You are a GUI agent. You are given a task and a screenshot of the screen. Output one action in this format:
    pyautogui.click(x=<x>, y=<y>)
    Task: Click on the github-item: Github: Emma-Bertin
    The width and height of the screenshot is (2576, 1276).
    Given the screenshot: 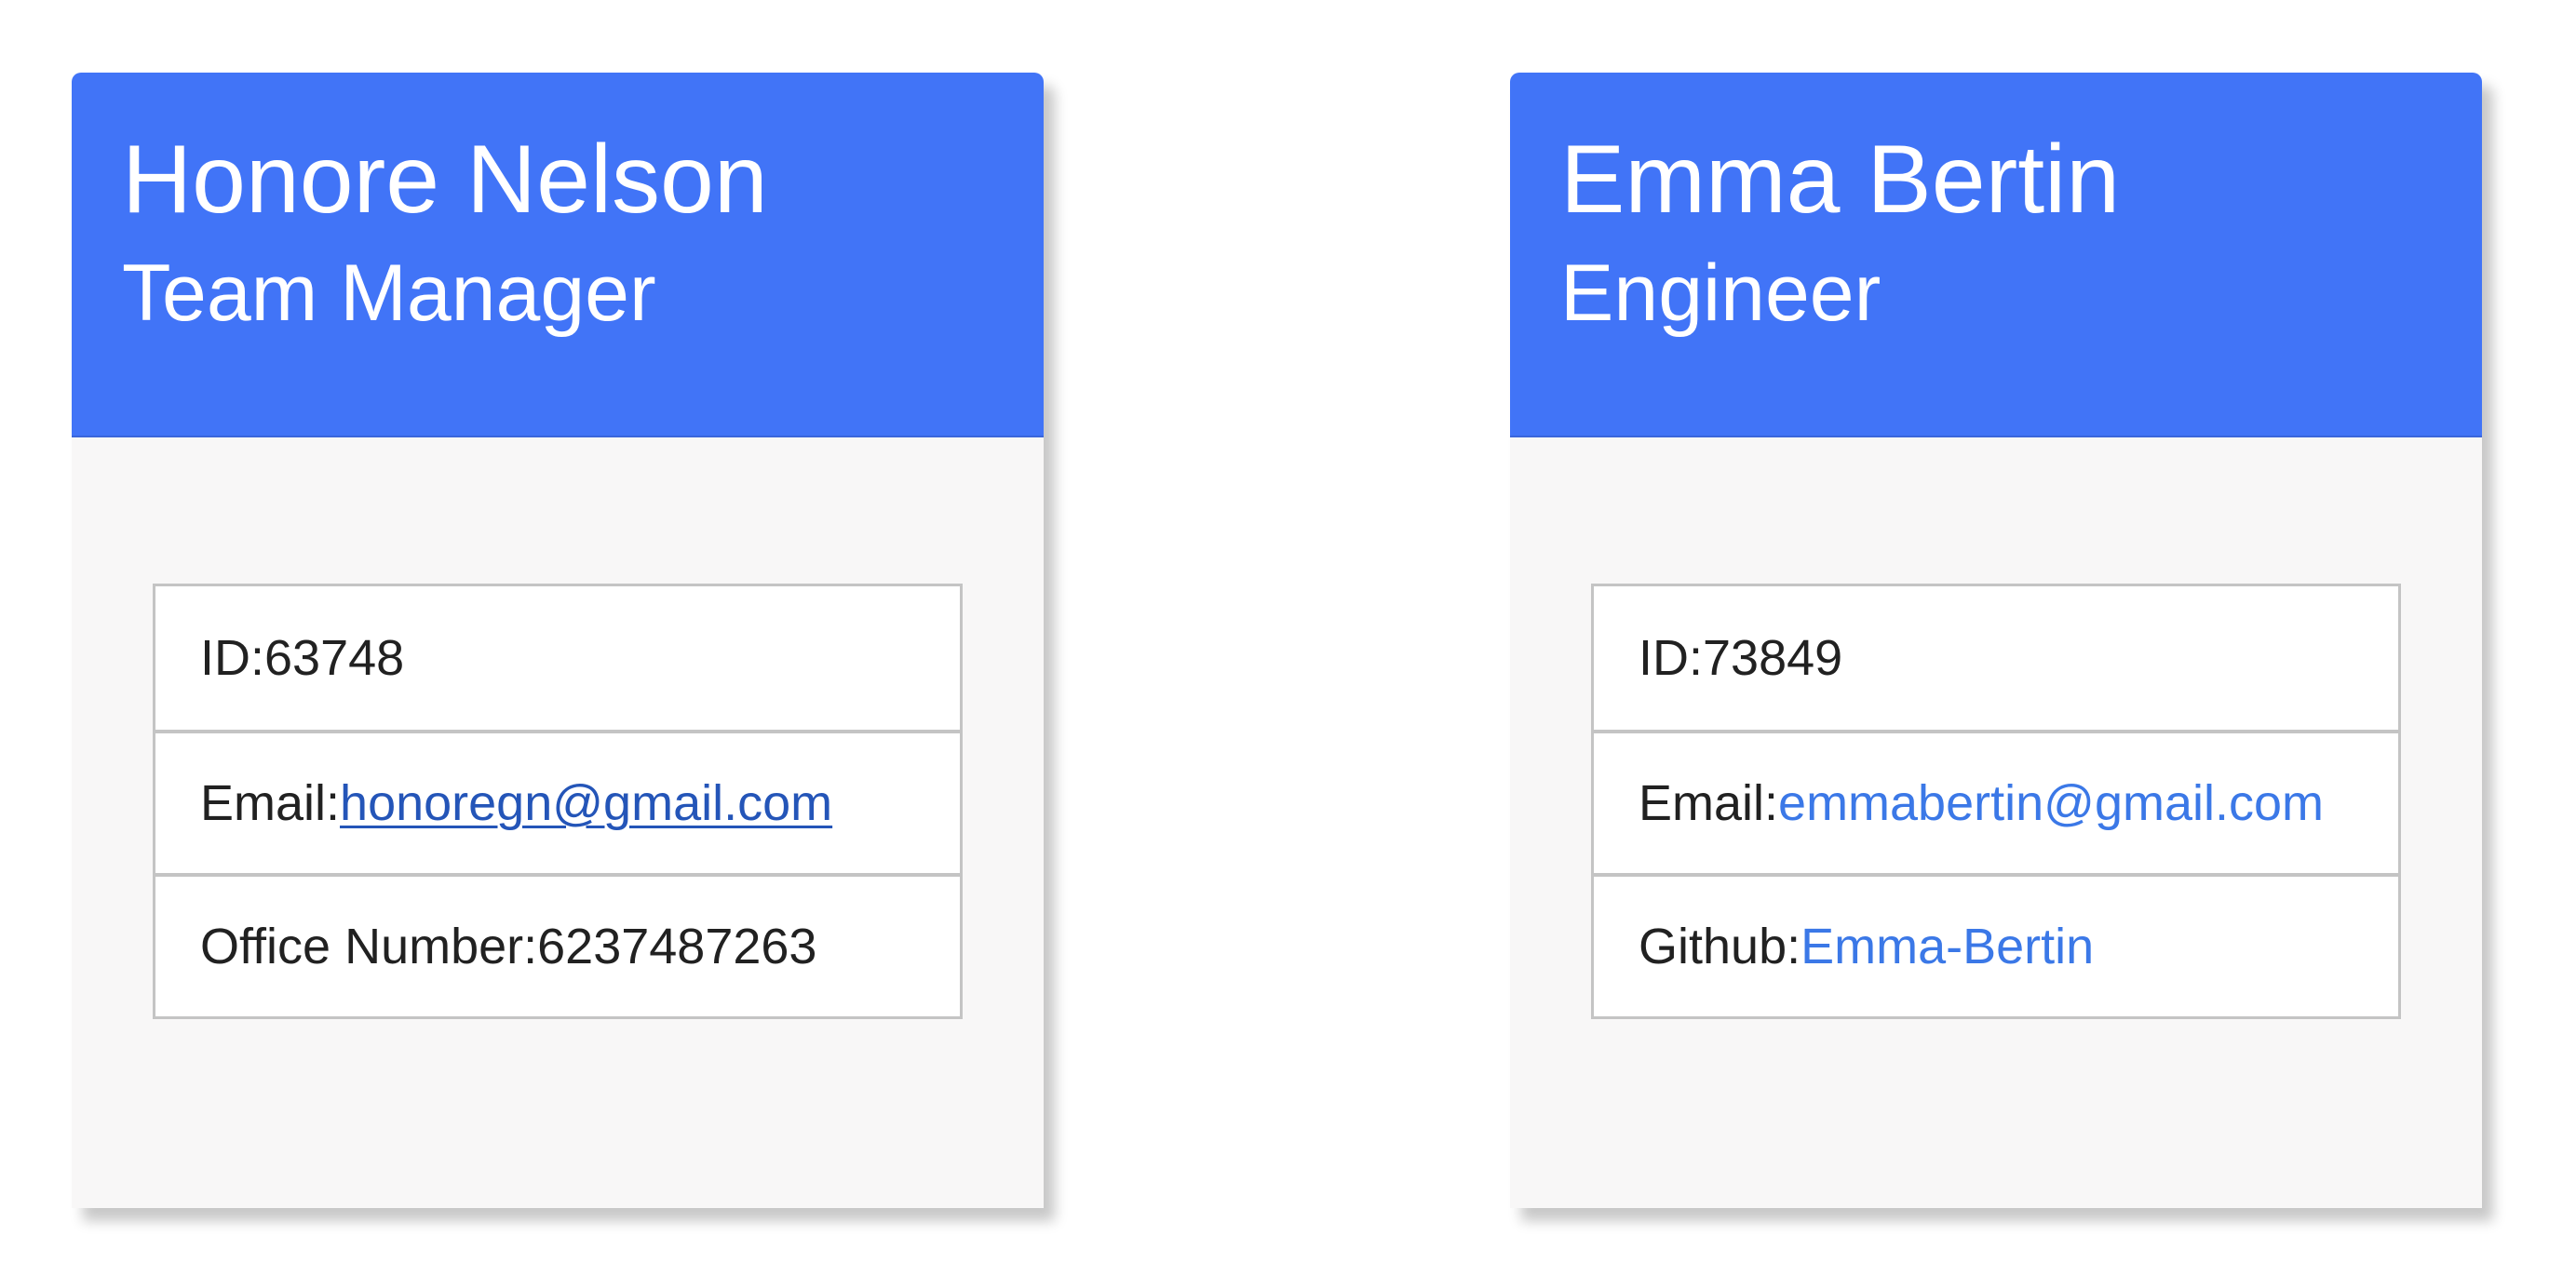 What is the action you would take?
    pyautogui.click(x=1996, y=944)
    